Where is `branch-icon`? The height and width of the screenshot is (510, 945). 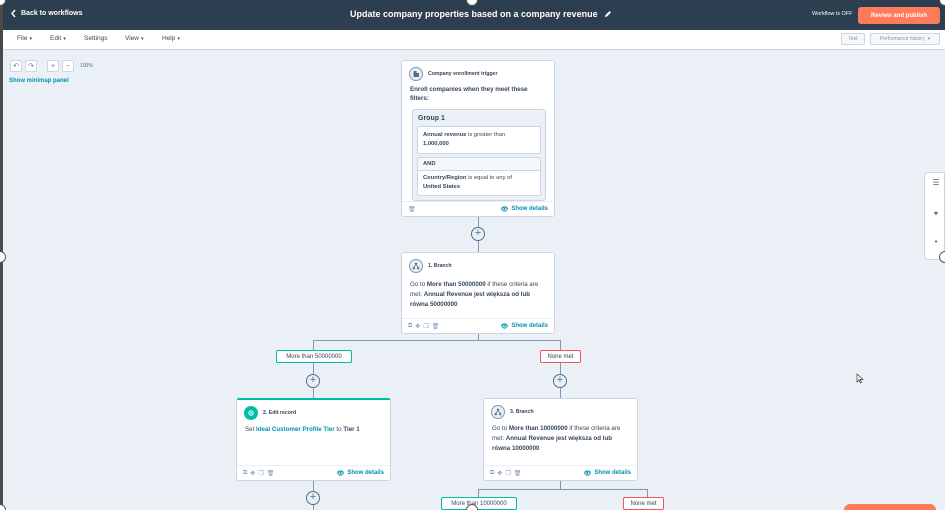 branch-icon is located at coordinates (416, 266).